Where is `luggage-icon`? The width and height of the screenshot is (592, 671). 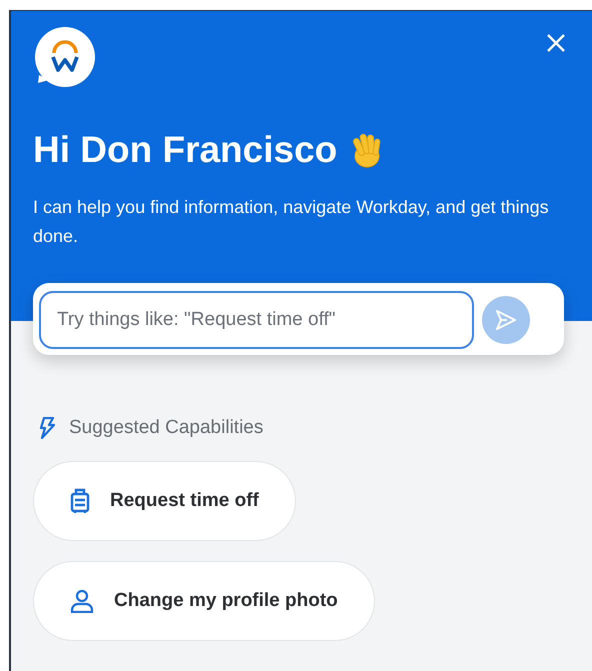
luggage-icon is located at coordinates (80, 501).